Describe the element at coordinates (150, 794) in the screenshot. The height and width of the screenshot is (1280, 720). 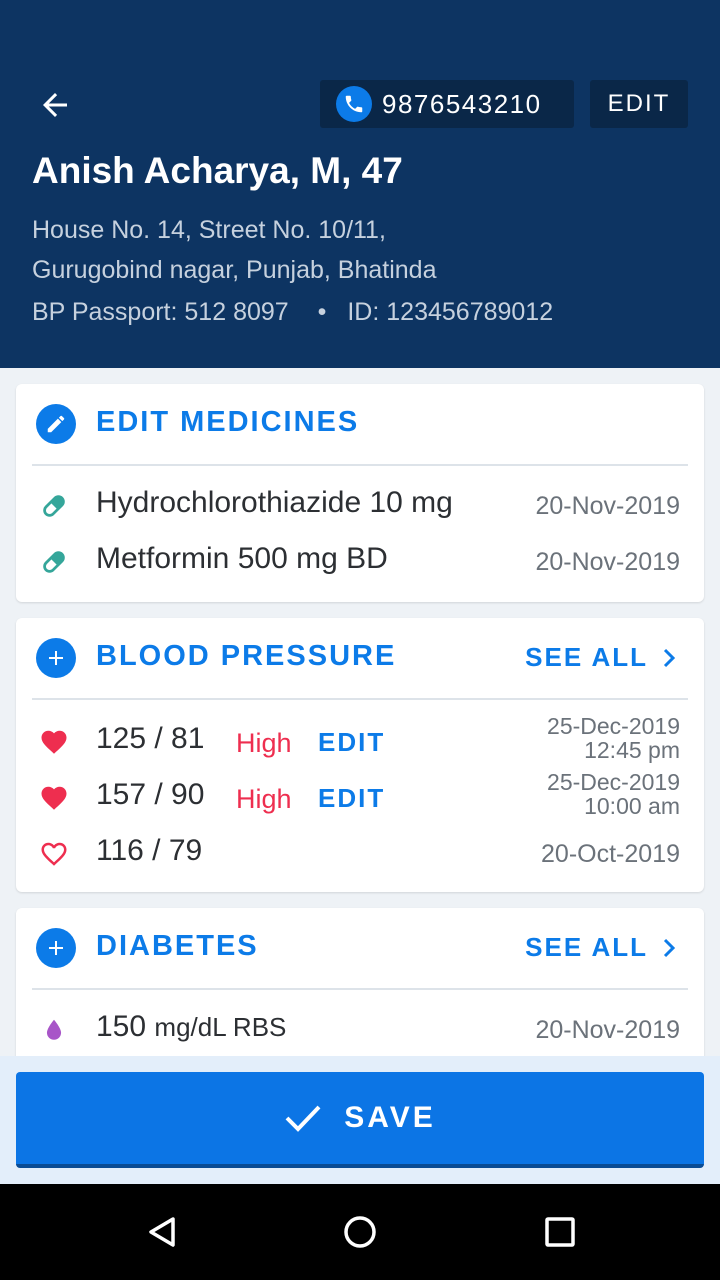
I see `bp-value: 157 / 90` at that location.